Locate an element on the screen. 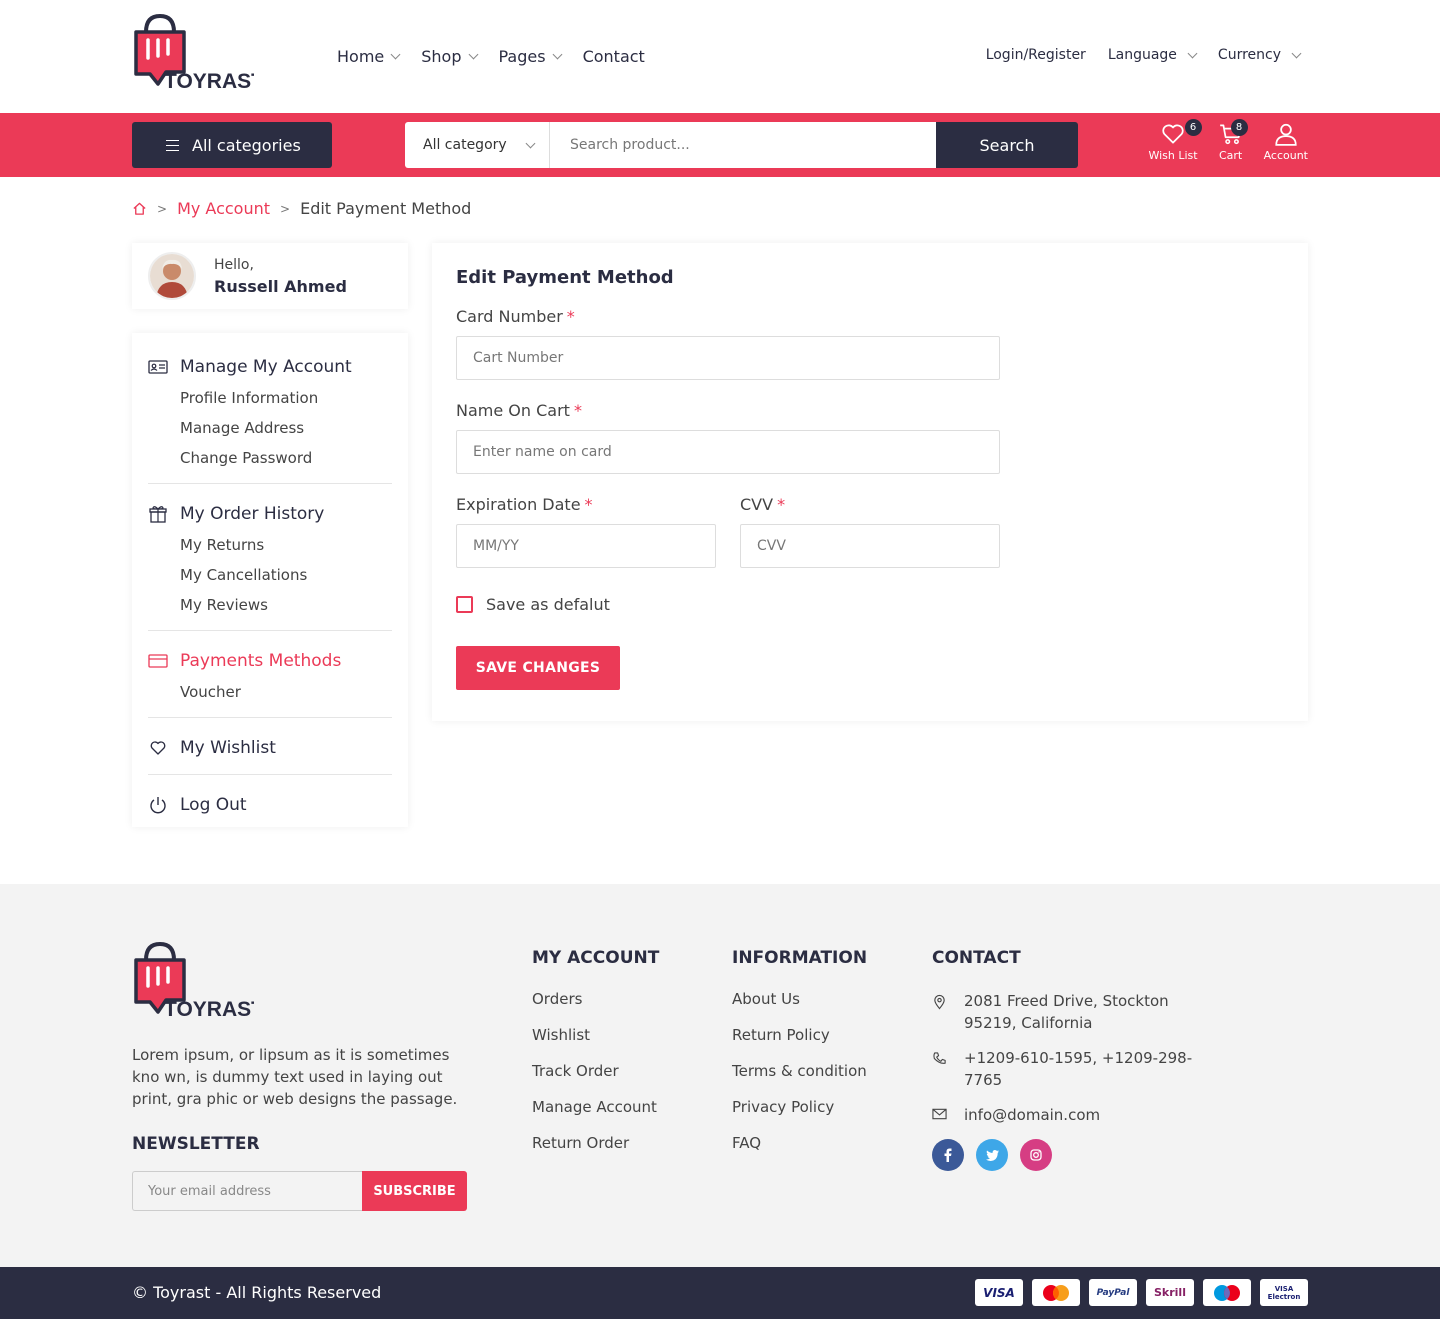 This screenshot has height=1319, width=1440. newsletter-email-input is located at coordinates (247, 1191).